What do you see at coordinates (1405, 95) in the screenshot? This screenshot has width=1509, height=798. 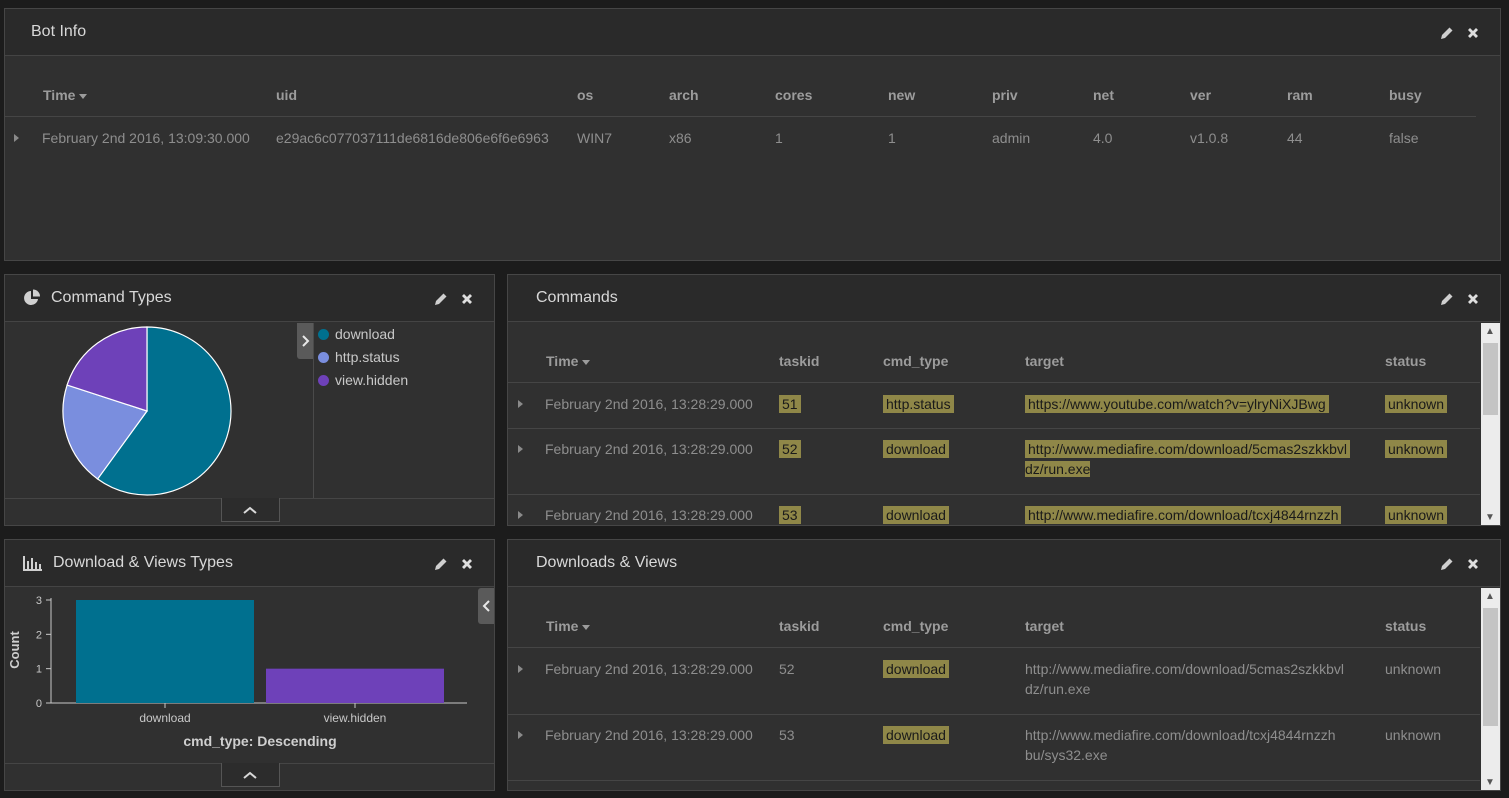 I see `col-header-busy: busy` at bounding box center [1405, 95].